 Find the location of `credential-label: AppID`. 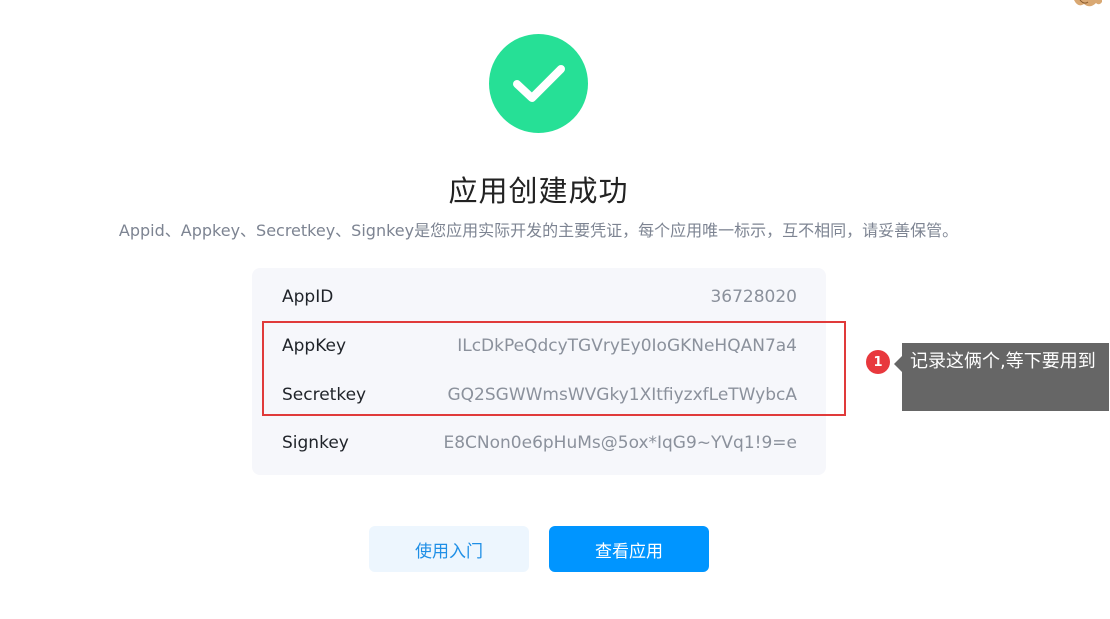

credential-label: AppID is located at coordinates (308, 297).